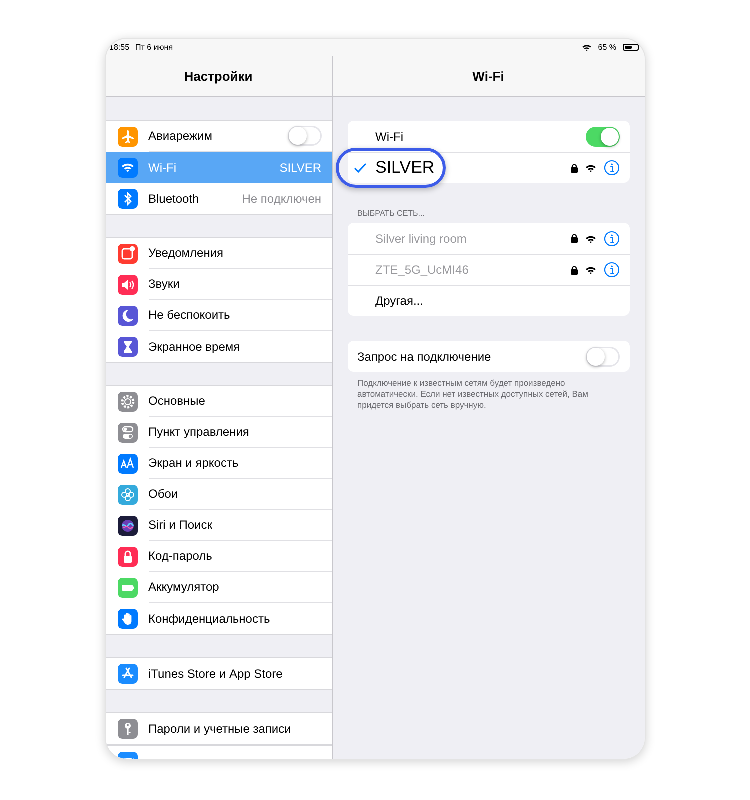 This screenshot has width=750, height=800. I want to click on battery-percent: 65 %, so click(607, 47).